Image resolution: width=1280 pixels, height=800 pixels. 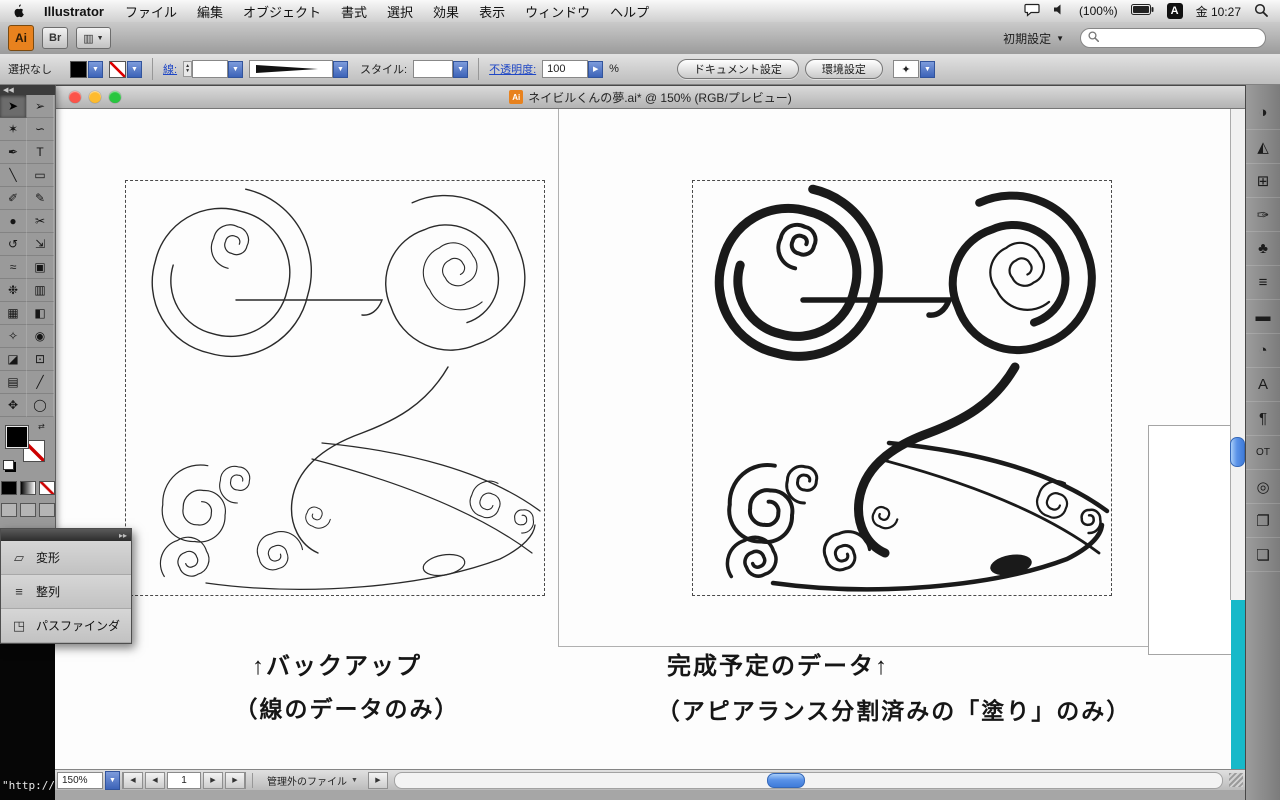 I want to click on arrange-documents-button: ▥ ▼, so click(x=93, y=38).